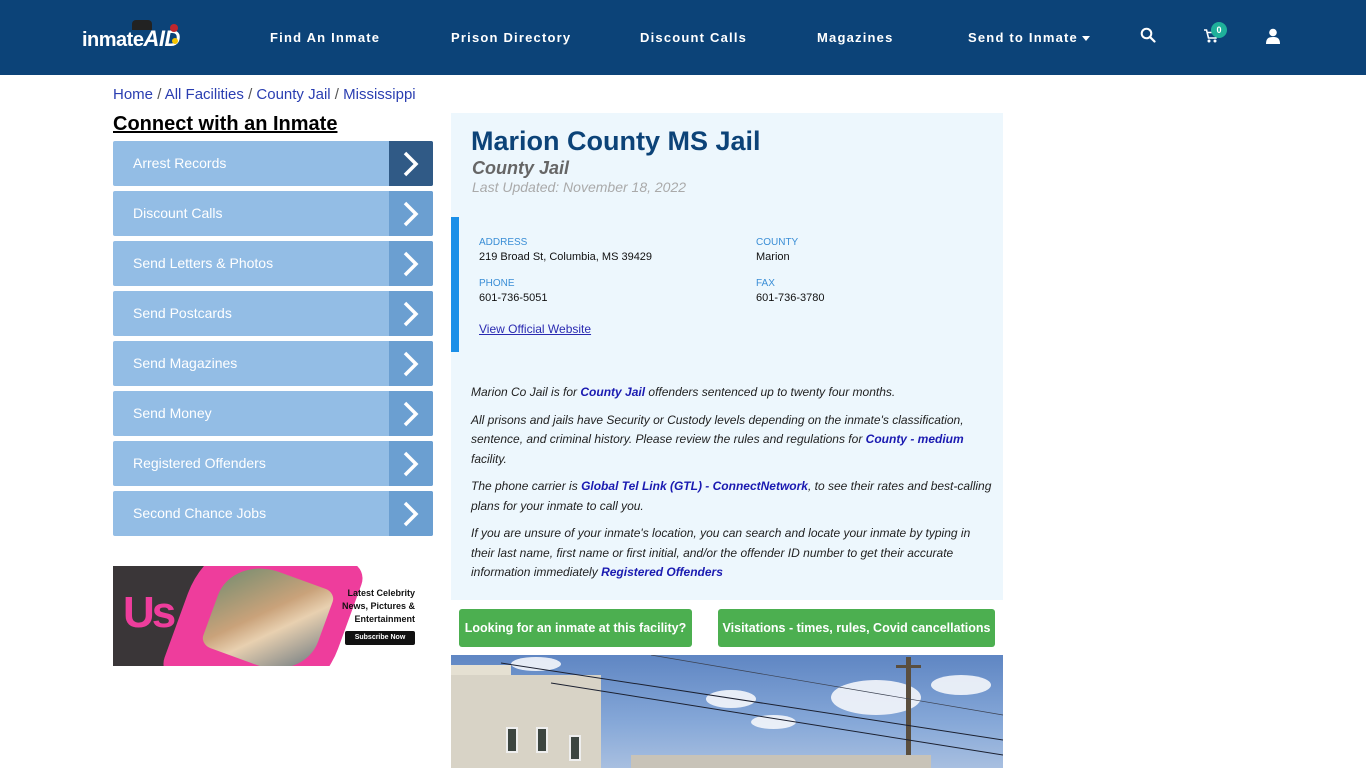  Describe the element at coordinates (535, 329) in the screenshot. I see `view-official-website-link: View Official Website` at that location.